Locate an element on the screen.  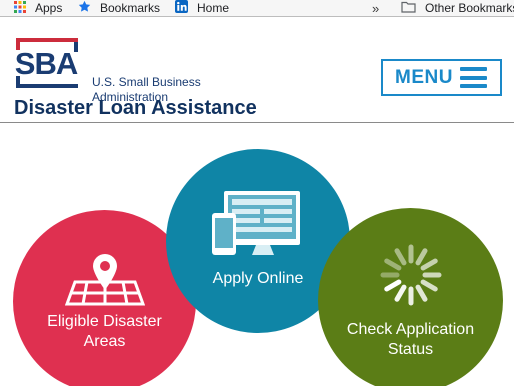
bookmark-bookmarks: Bookmarks is located at coordinates (119, 8).